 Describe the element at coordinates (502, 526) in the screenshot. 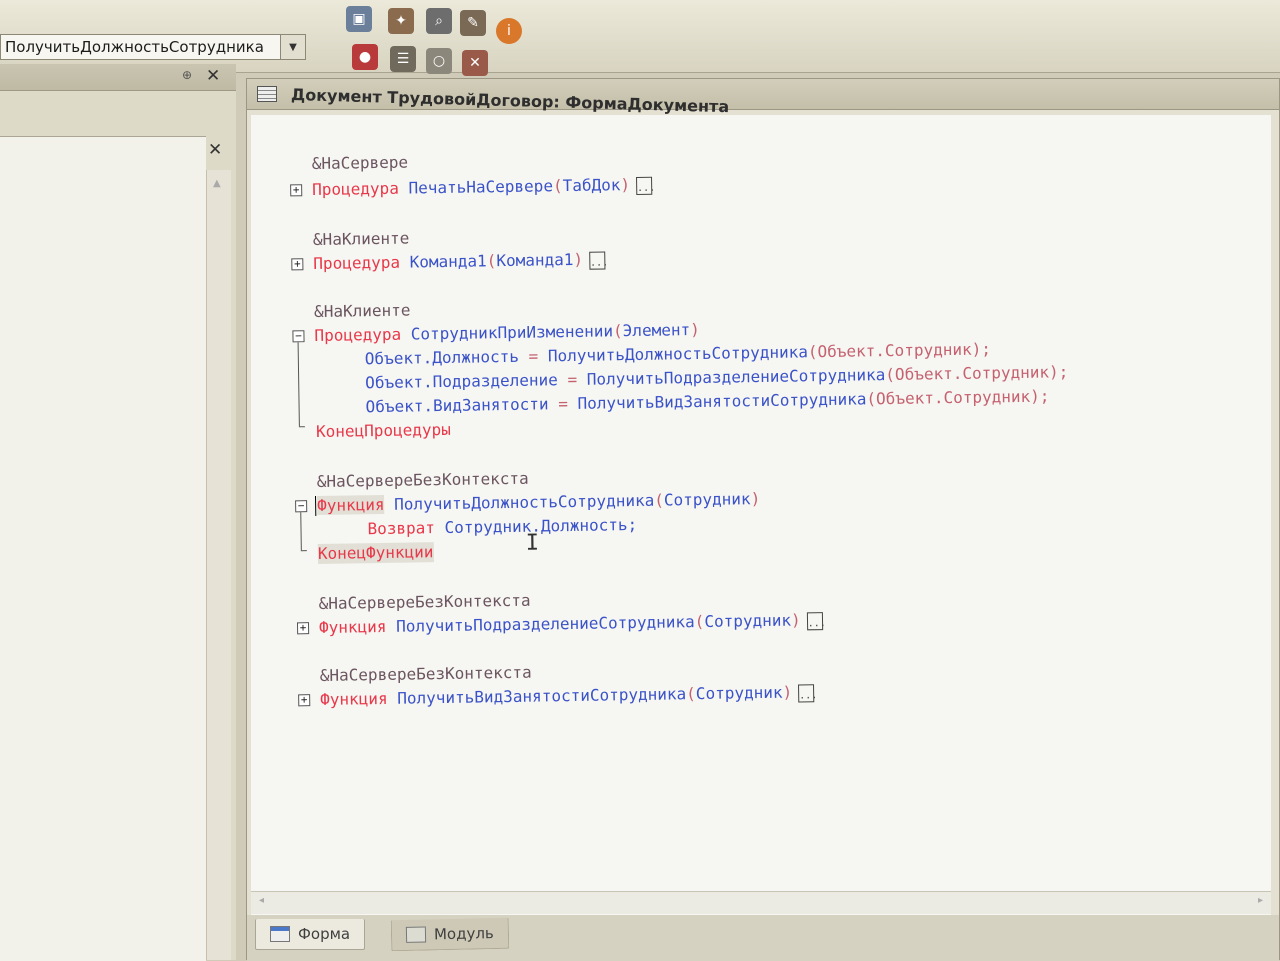

I see `code-line: Возврат Сотрудник.Должность;` at that location.